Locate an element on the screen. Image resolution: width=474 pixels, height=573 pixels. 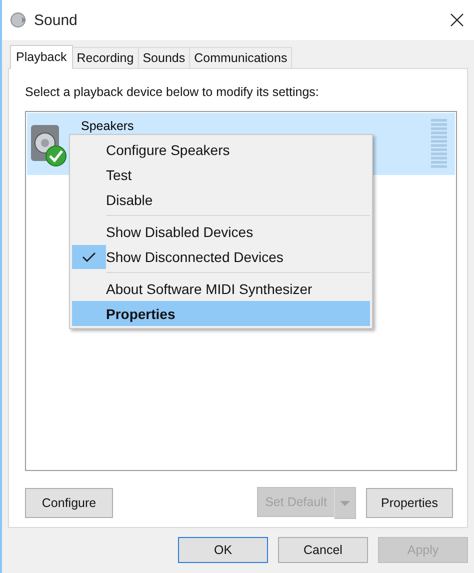
device-name: Speakers is located at coordinates (108, 126).